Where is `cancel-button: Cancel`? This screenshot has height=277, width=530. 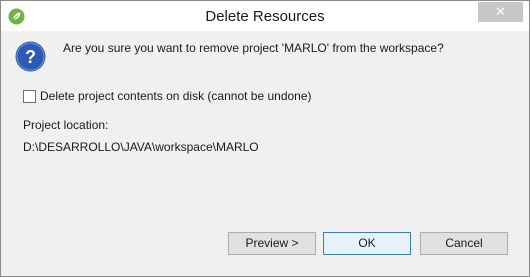 cancel-button: Cancel is located at coordinates (464, 243).